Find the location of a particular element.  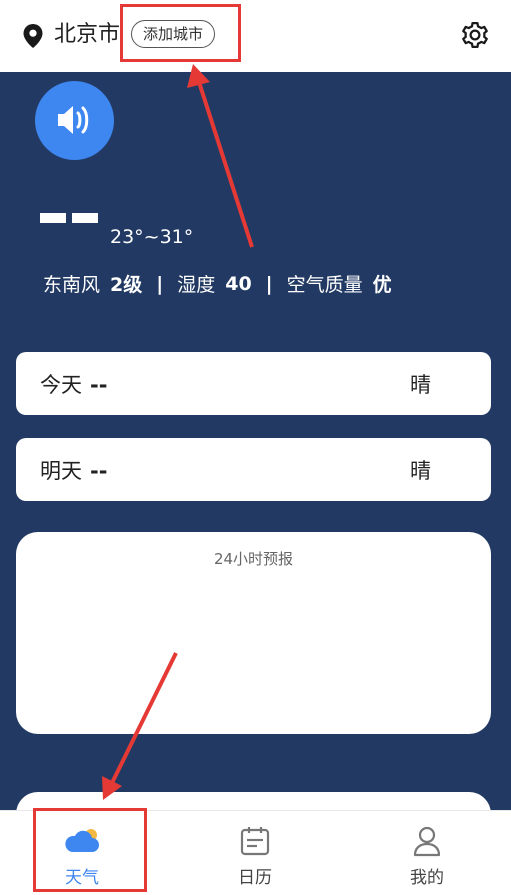

wind-label: 东南风 is located at coordinates (72, 285).